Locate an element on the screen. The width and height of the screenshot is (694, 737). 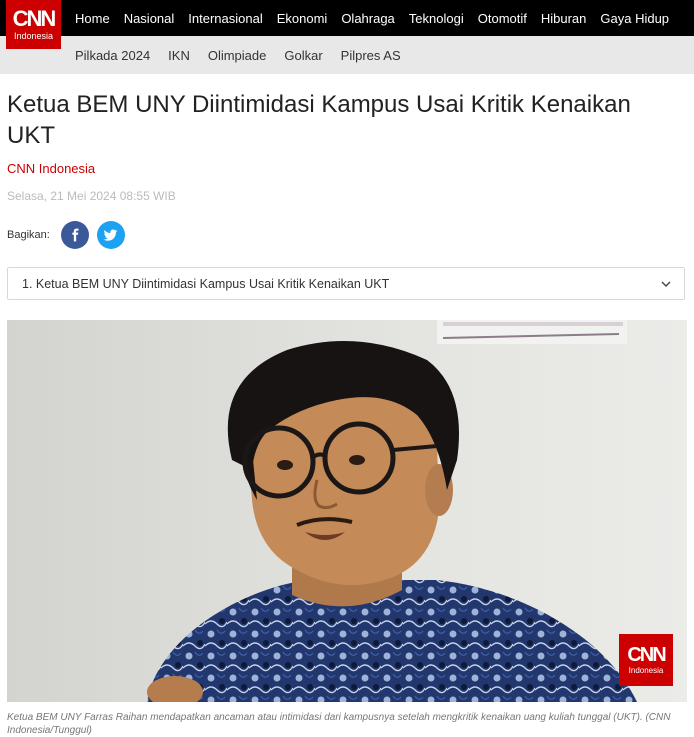
subnav-pilkada-2024: Pilkada 2024 is located at coordinates (112, 55).